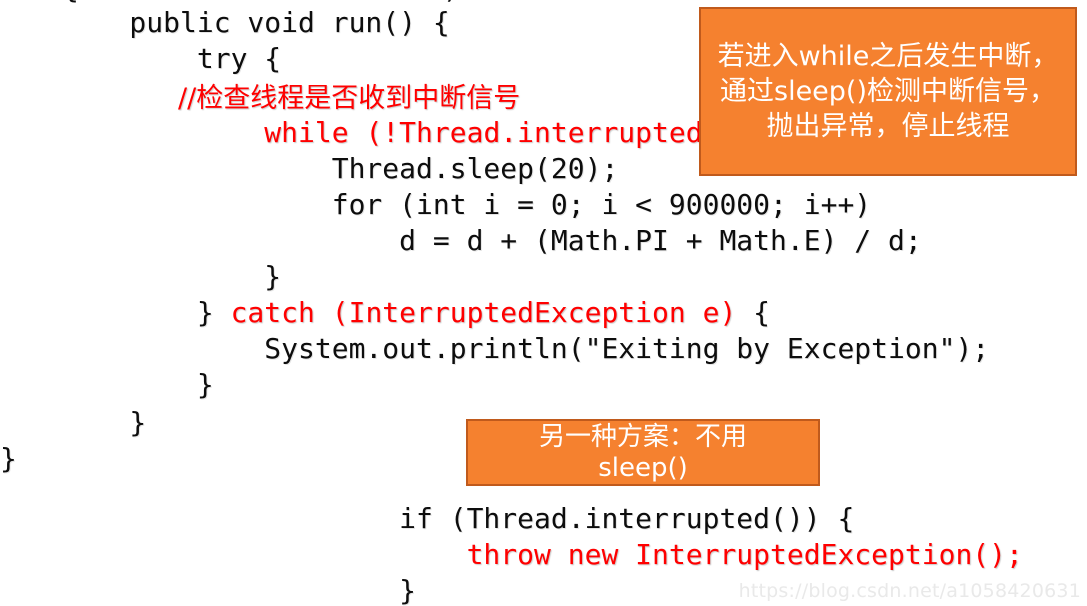  Describe the element at coordinates (483, 312) in the screenshot. I see `catch-expression: catch (InterruptedException e)` at that location.